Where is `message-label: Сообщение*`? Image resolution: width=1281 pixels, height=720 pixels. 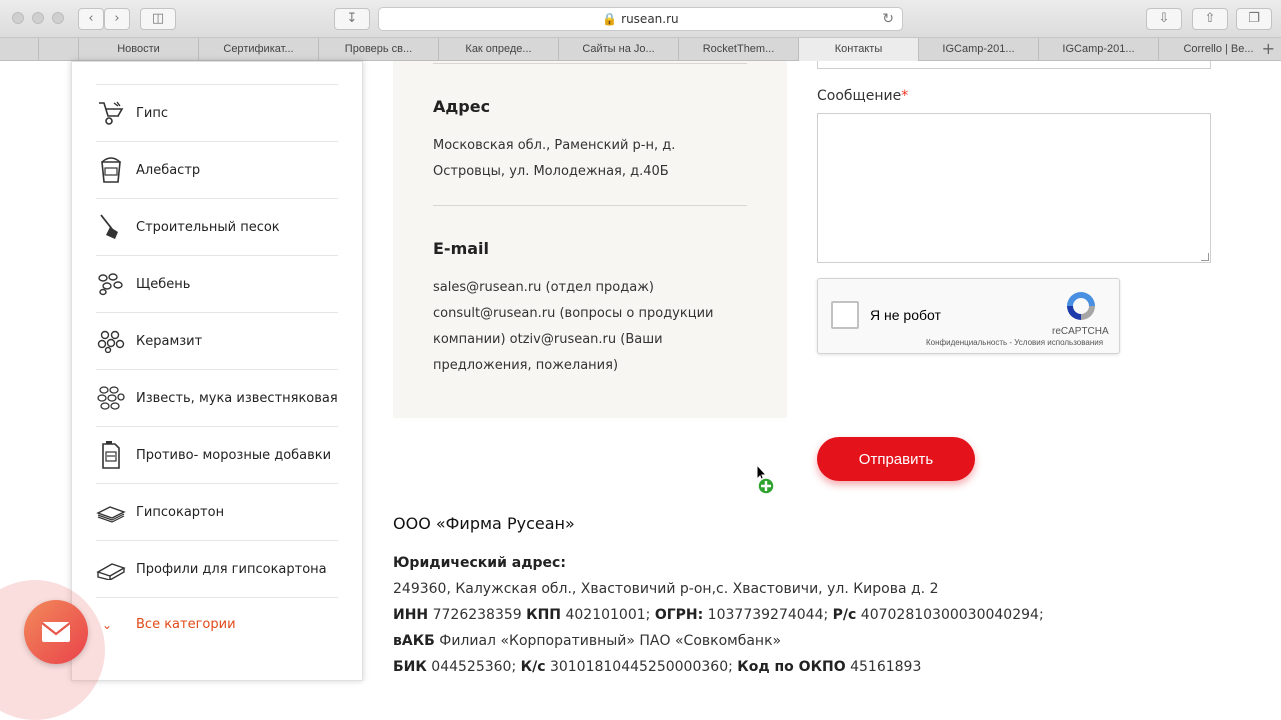
message-label: Сообщение* is located at coordinates (862, 96).